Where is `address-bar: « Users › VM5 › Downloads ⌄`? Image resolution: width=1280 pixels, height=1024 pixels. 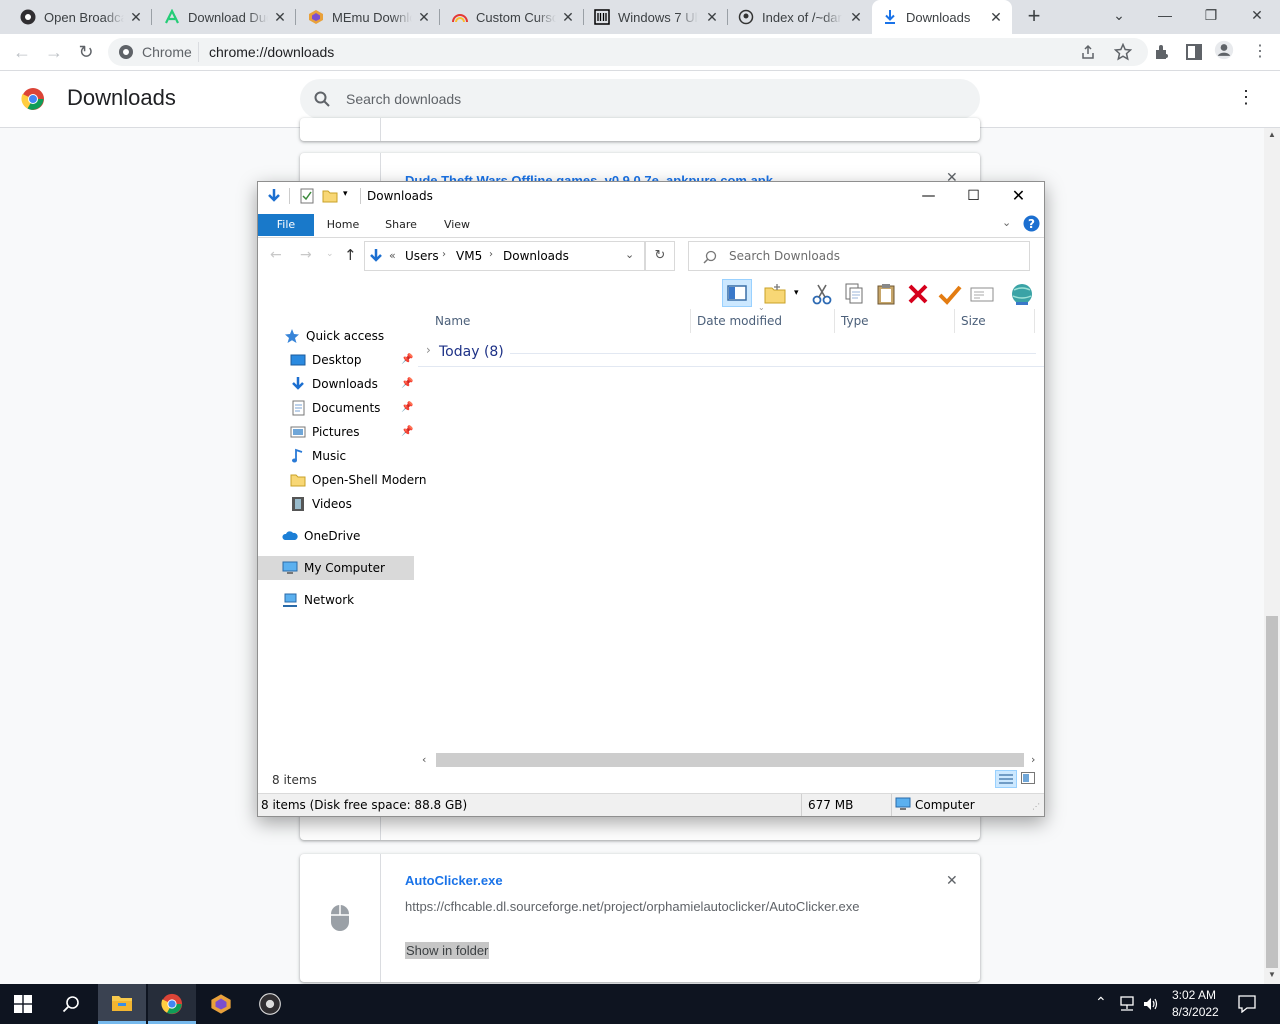
address-bar: « Users › VM5 › Downloads ⌄ is located at coordinates (504, 256).